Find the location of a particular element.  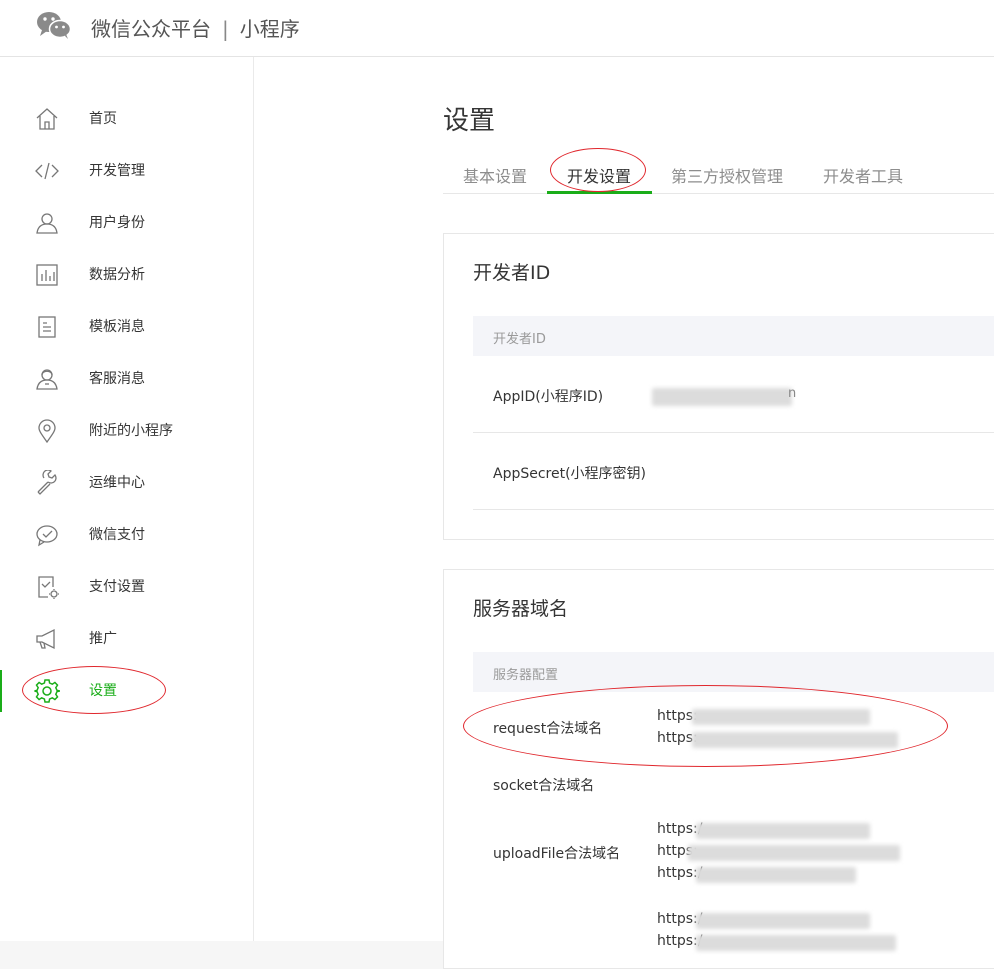

top-bar: 微信公众平台 | 小程序 is located at coordinates (497, 28).